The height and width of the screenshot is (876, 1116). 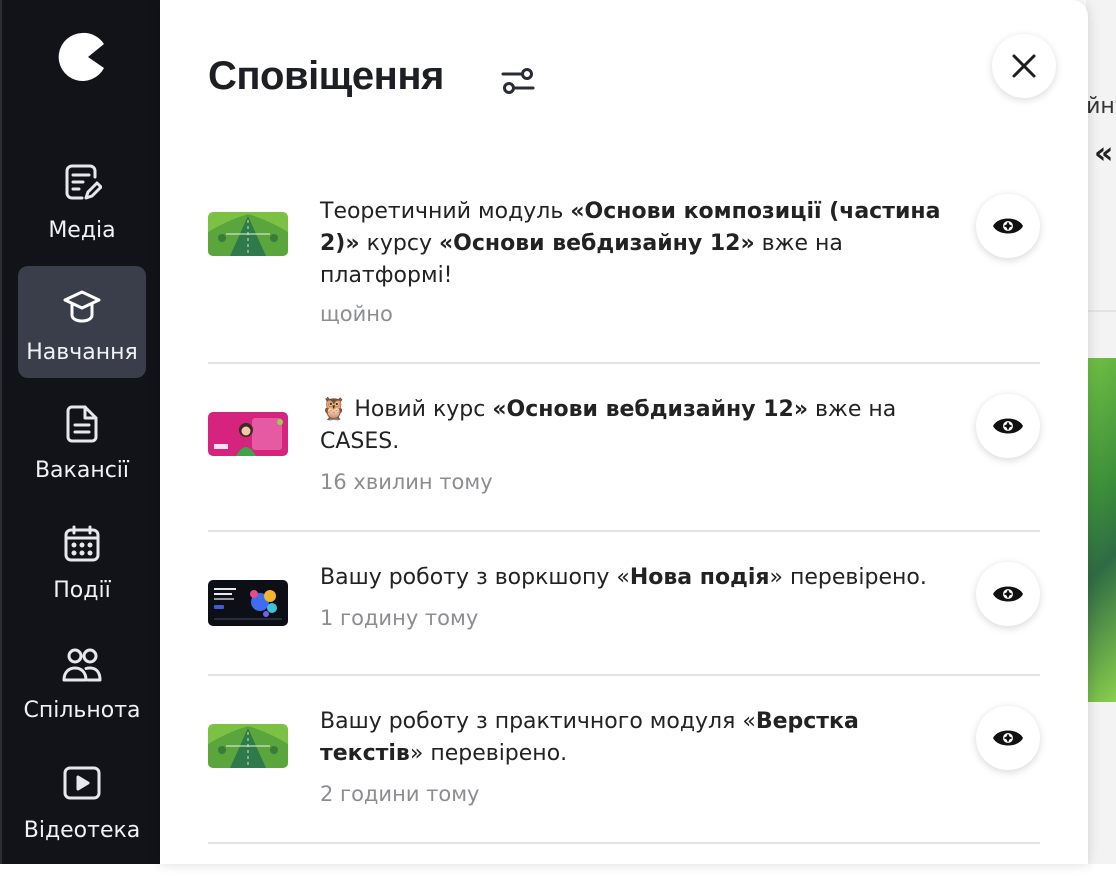 I want to click on notification-time: 1 годину тому, so click(x=399, y=618).